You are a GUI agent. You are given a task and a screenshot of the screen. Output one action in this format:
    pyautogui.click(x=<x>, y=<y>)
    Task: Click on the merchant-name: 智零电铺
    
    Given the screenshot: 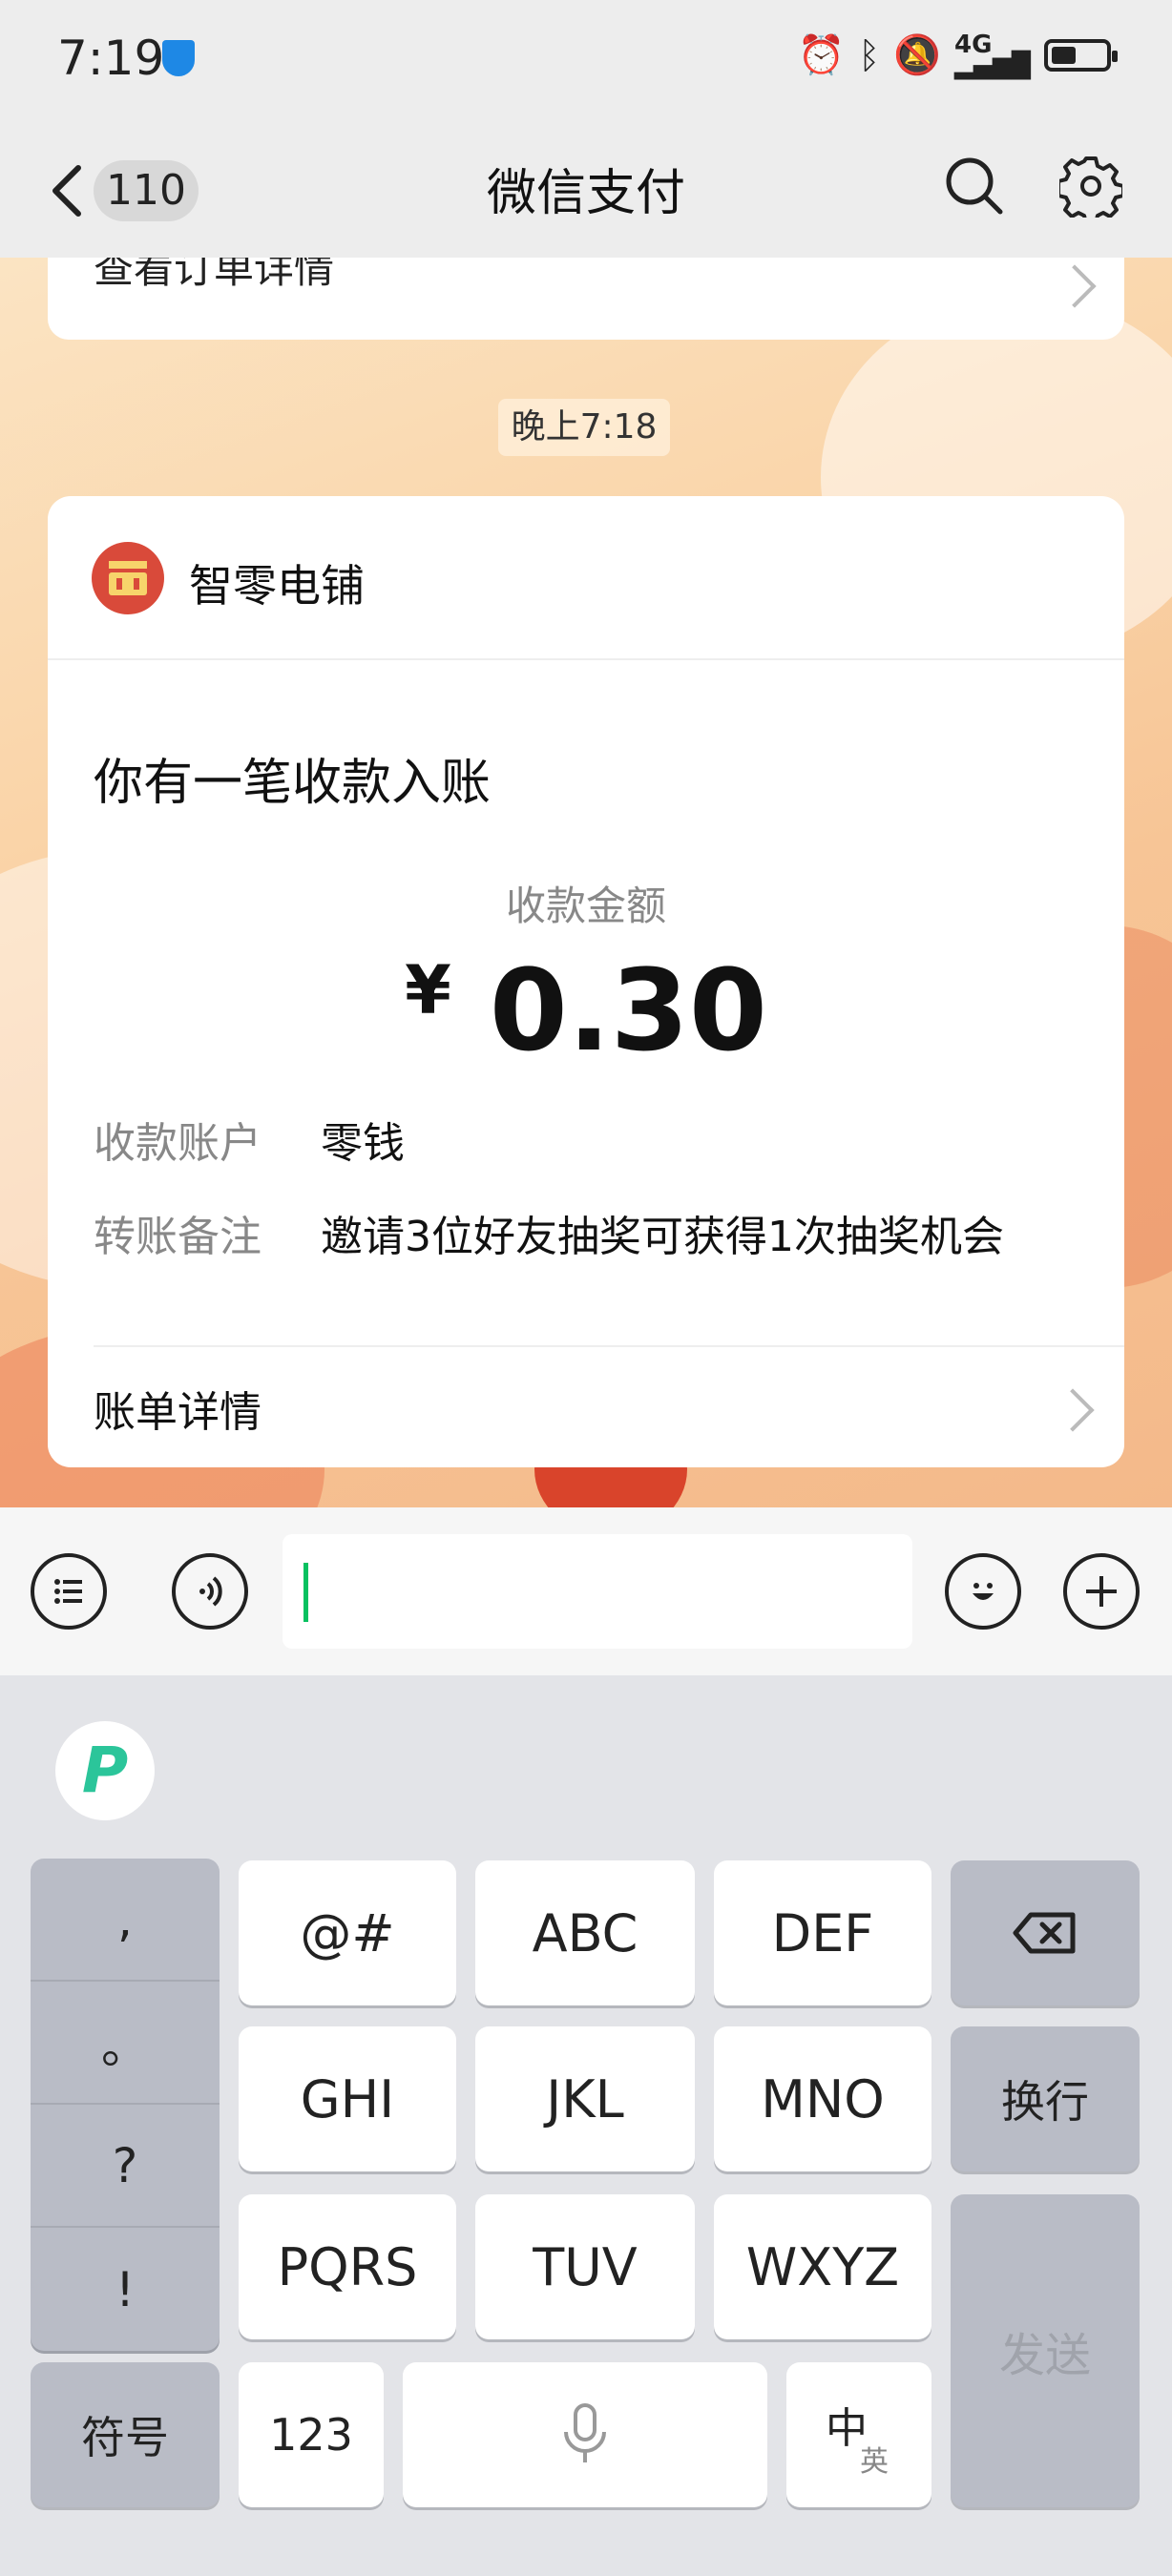 What is the action you would take?
    pyautogui.click(x=277, y=586)
    